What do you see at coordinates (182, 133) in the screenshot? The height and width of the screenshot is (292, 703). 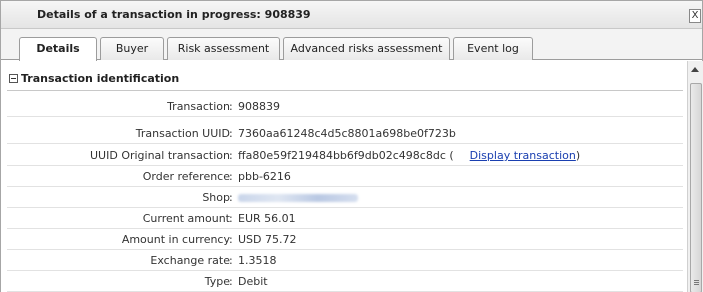 I see `field-label: Transaction UUID` at bounding box center [182, 133].